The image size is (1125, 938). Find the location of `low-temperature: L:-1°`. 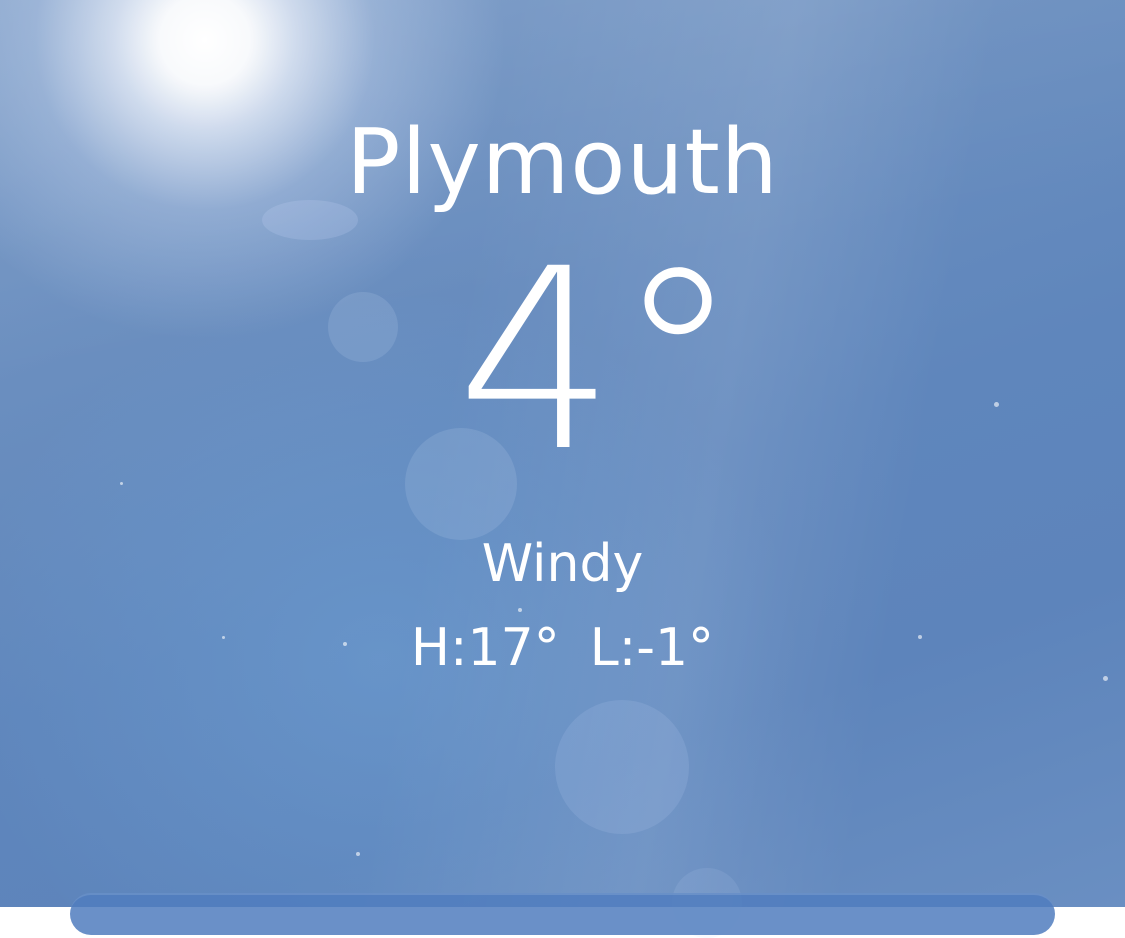

low-temperature: L:-1° is located at coordinates (652, 648).